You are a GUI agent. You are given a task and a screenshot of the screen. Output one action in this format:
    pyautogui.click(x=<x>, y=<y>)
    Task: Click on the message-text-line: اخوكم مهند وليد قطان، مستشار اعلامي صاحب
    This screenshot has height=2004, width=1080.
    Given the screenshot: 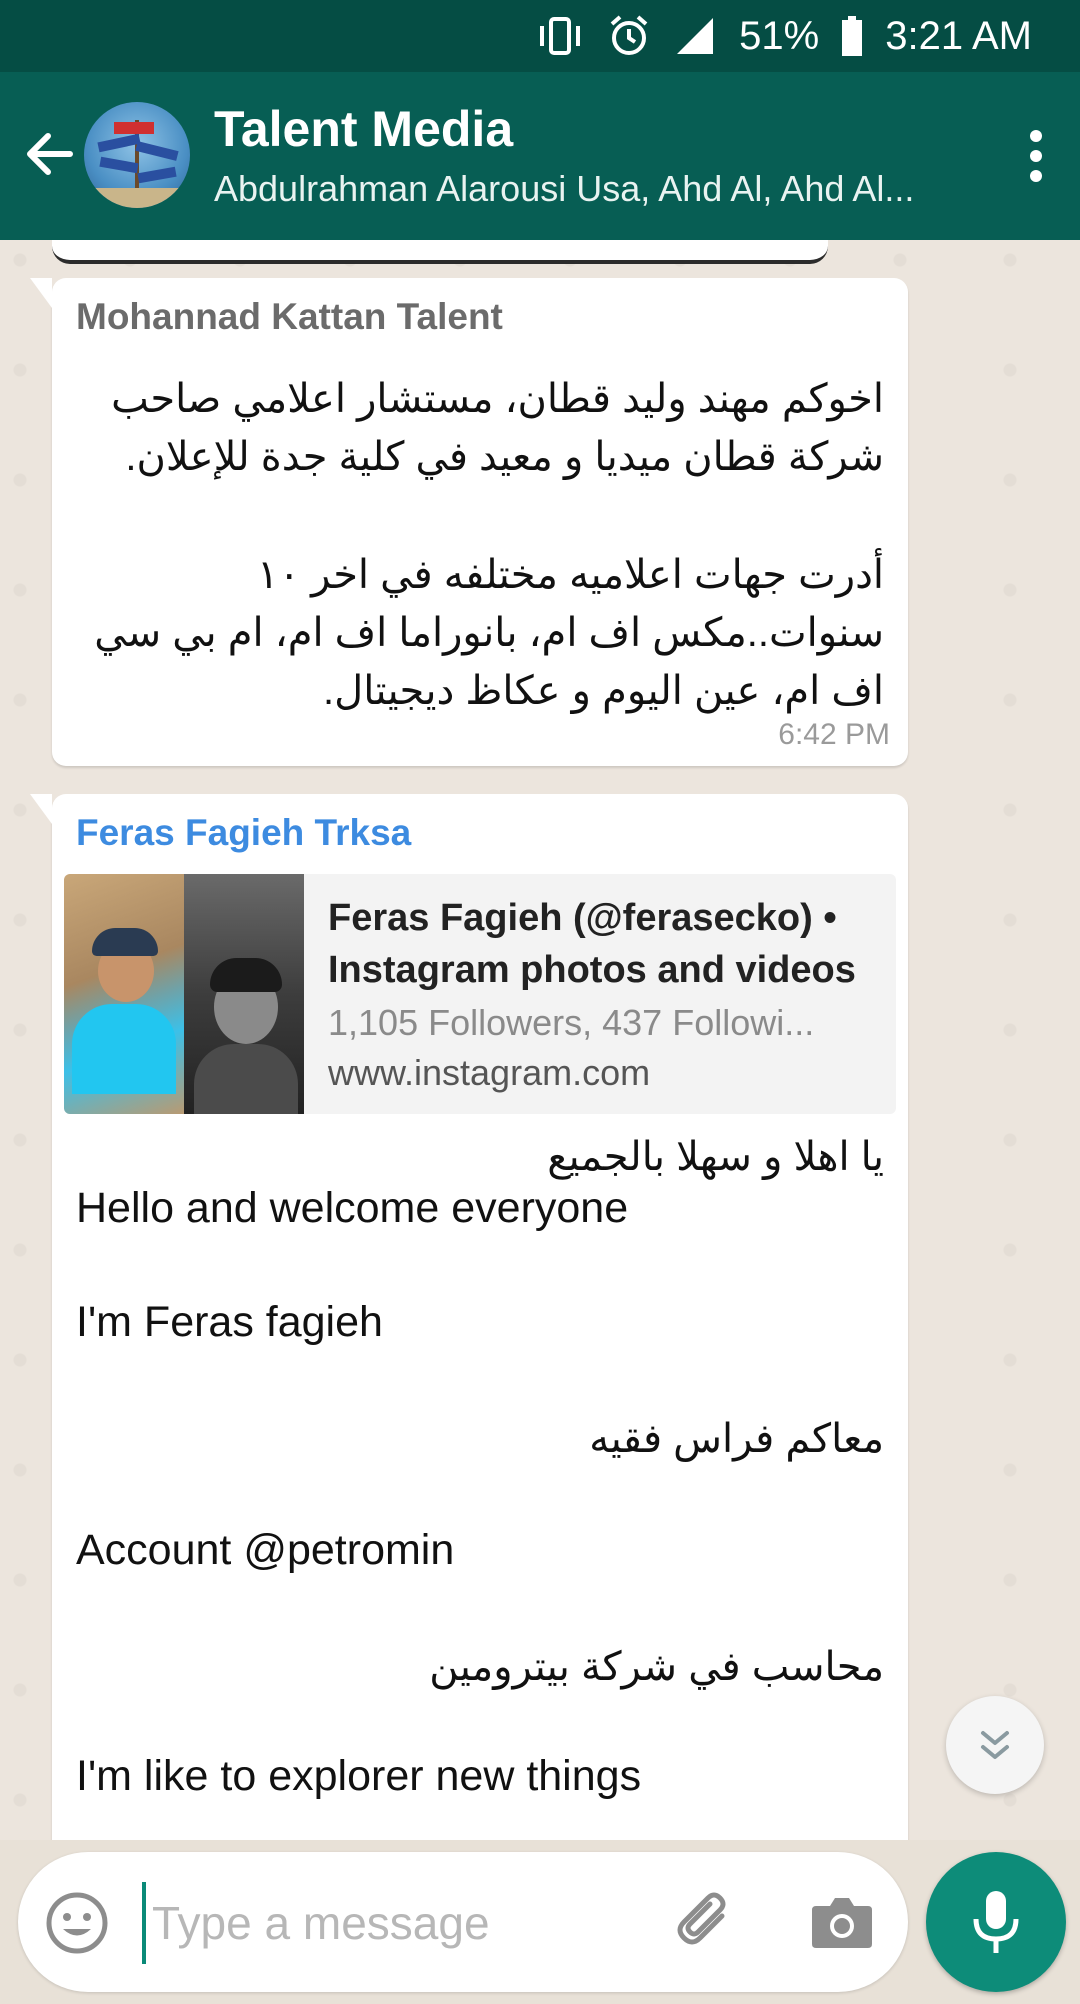 What is the action you would take?
    pyautogui.click(x=497, y=399)
    